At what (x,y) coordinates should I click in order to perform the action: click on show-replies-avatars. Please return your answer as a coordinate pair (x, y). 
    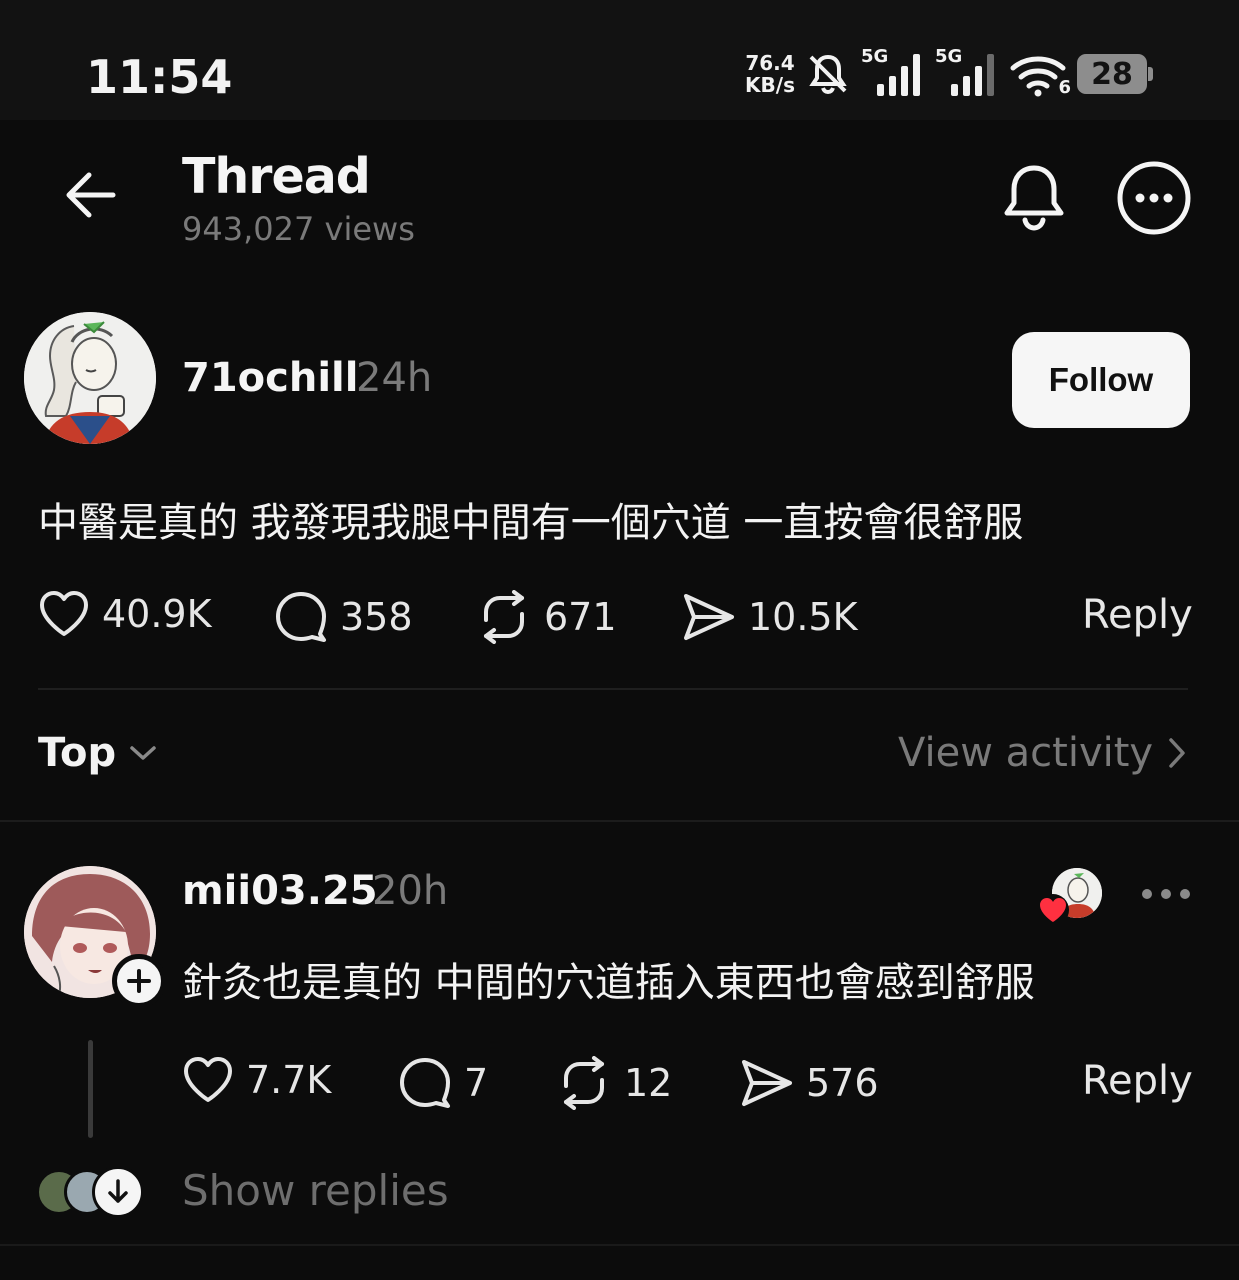
    Looking at the image, I should click on (90, 1192).